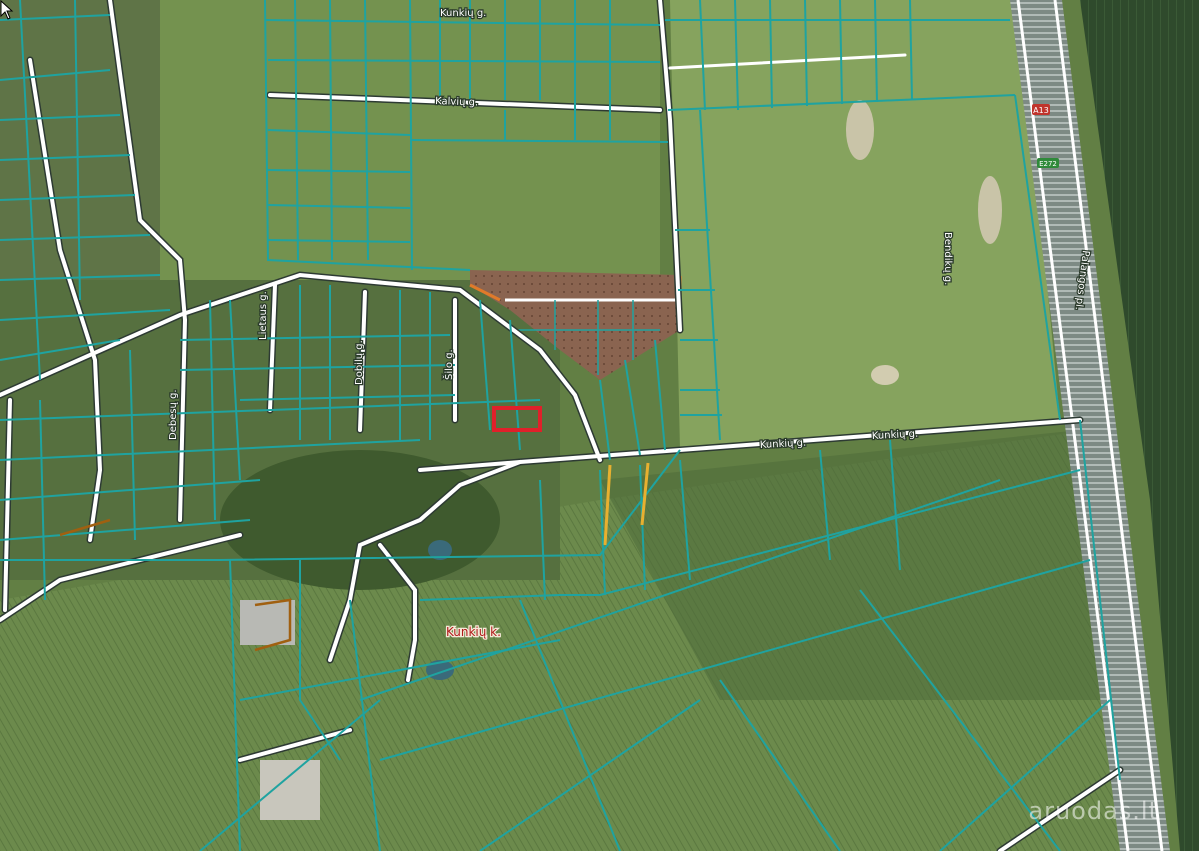 The width and height of the screenshot is (1199, 851). Describe the element at coordinates (463, 13) in the screenshot. I see `street-label: Kunkių g.` at that location.